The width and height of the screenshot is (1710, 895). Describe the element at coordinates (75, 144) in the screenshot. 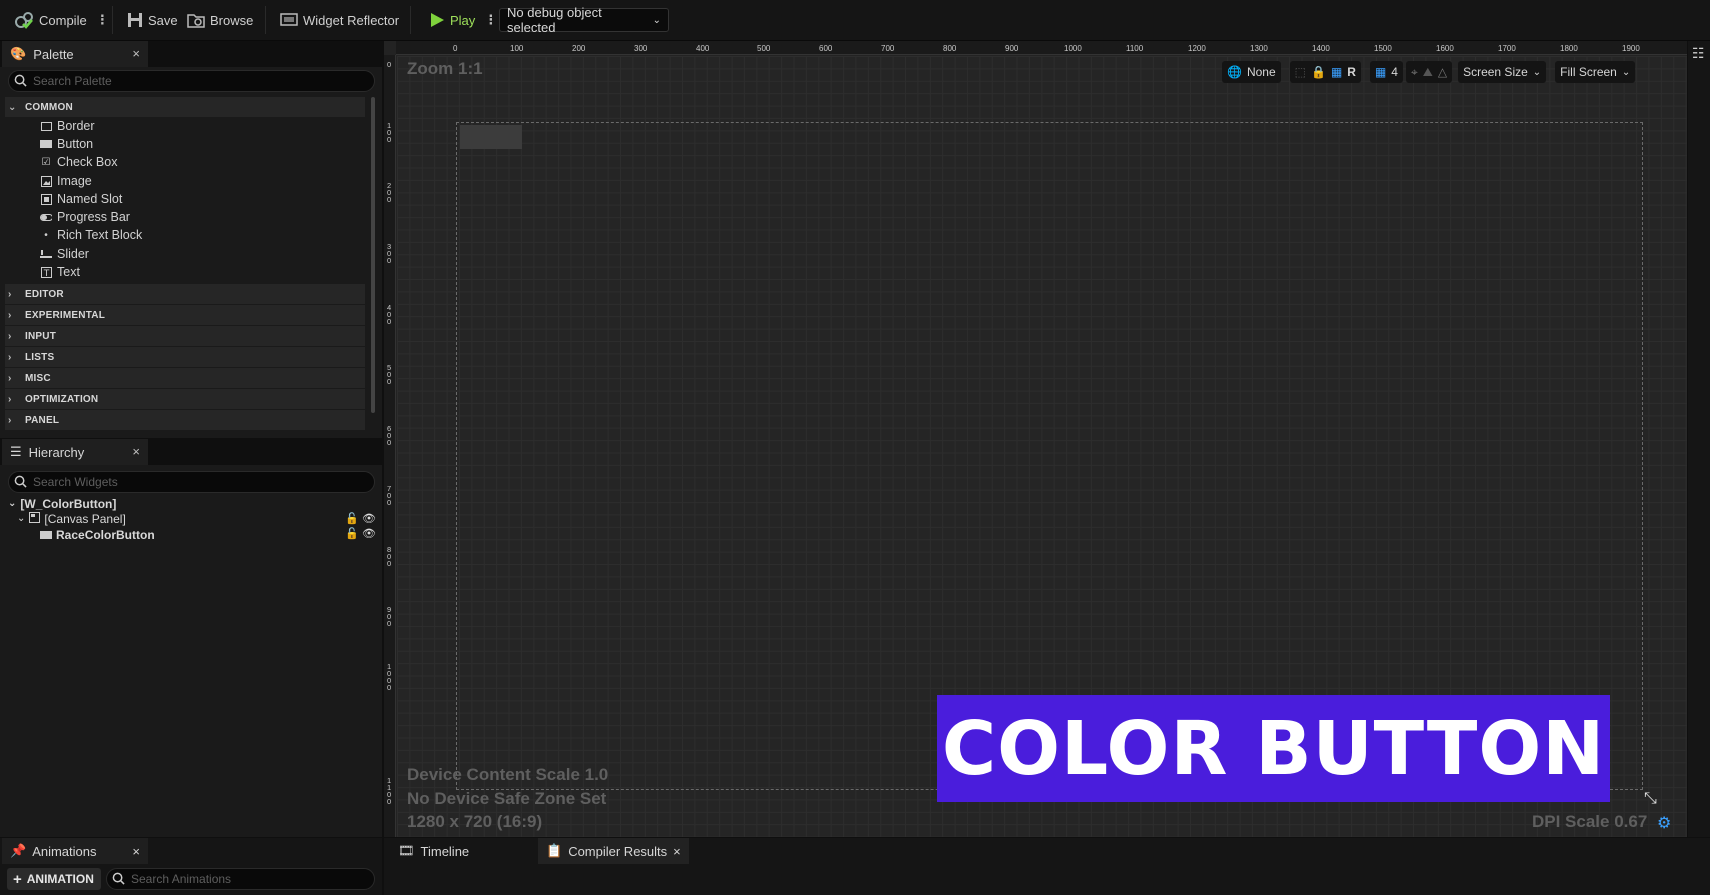

I see `palette-item-label: Button` at that location.